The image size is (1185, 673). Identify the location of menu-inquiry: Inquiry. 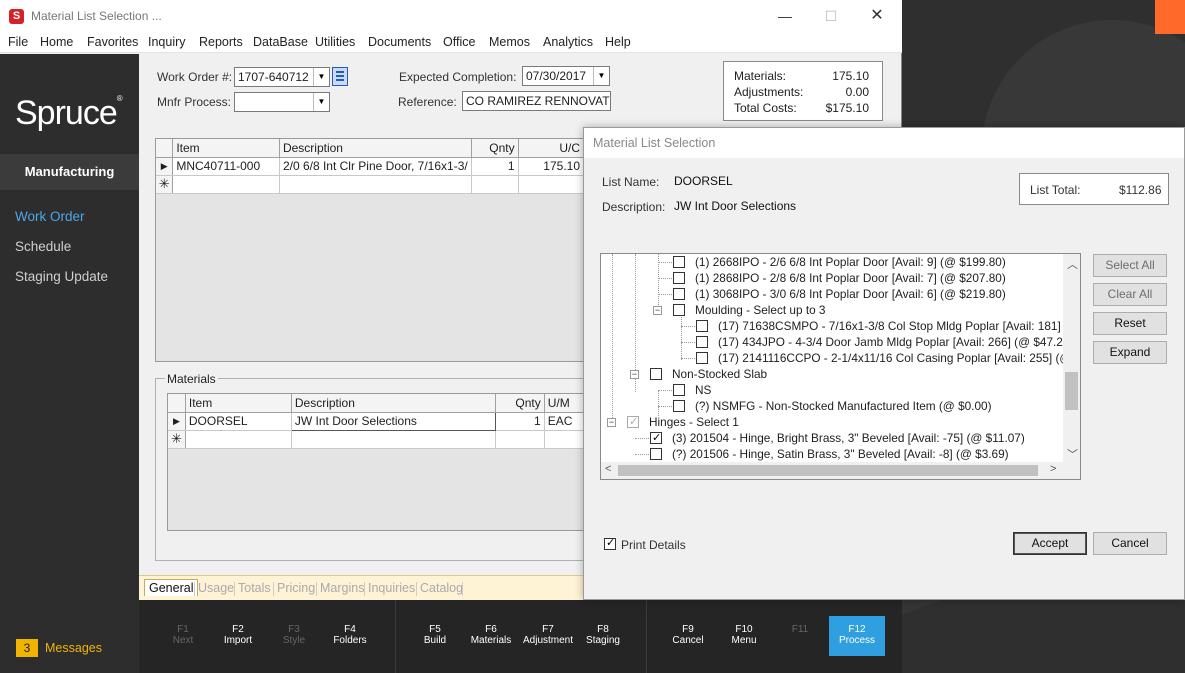
(167, 42).